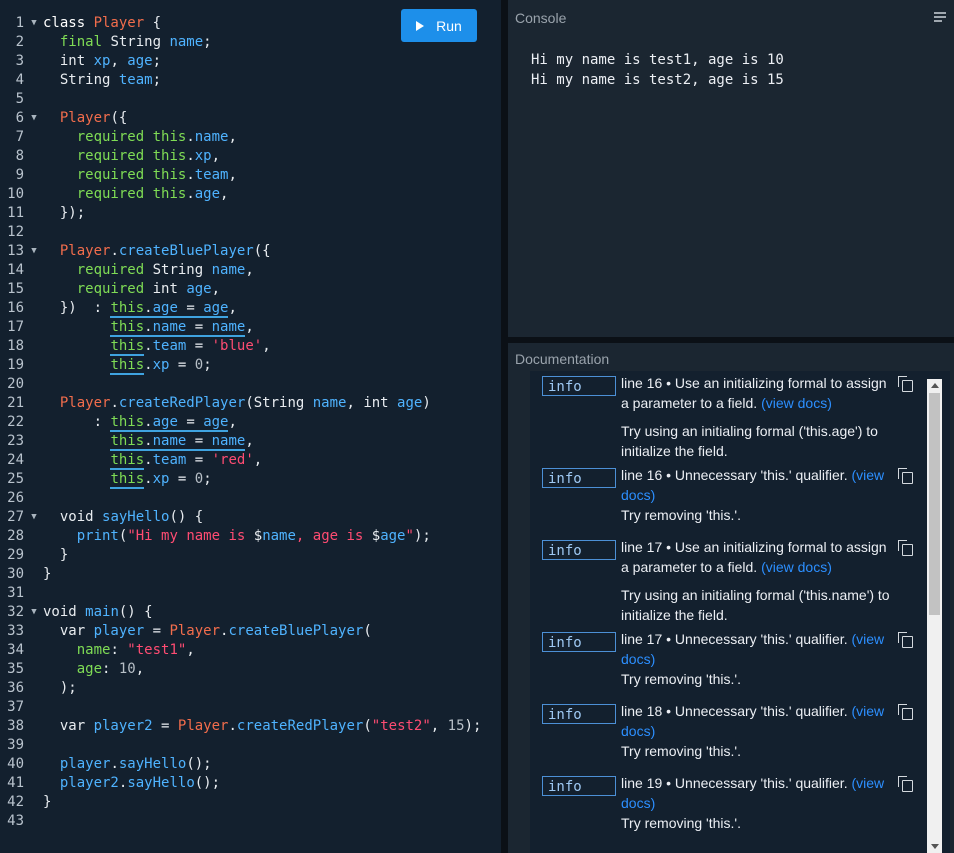 This screenshot has height=853, width=954. Describe the element at coordinates (456, 726) in the screenshot. I see `code-token: 15` at that location.